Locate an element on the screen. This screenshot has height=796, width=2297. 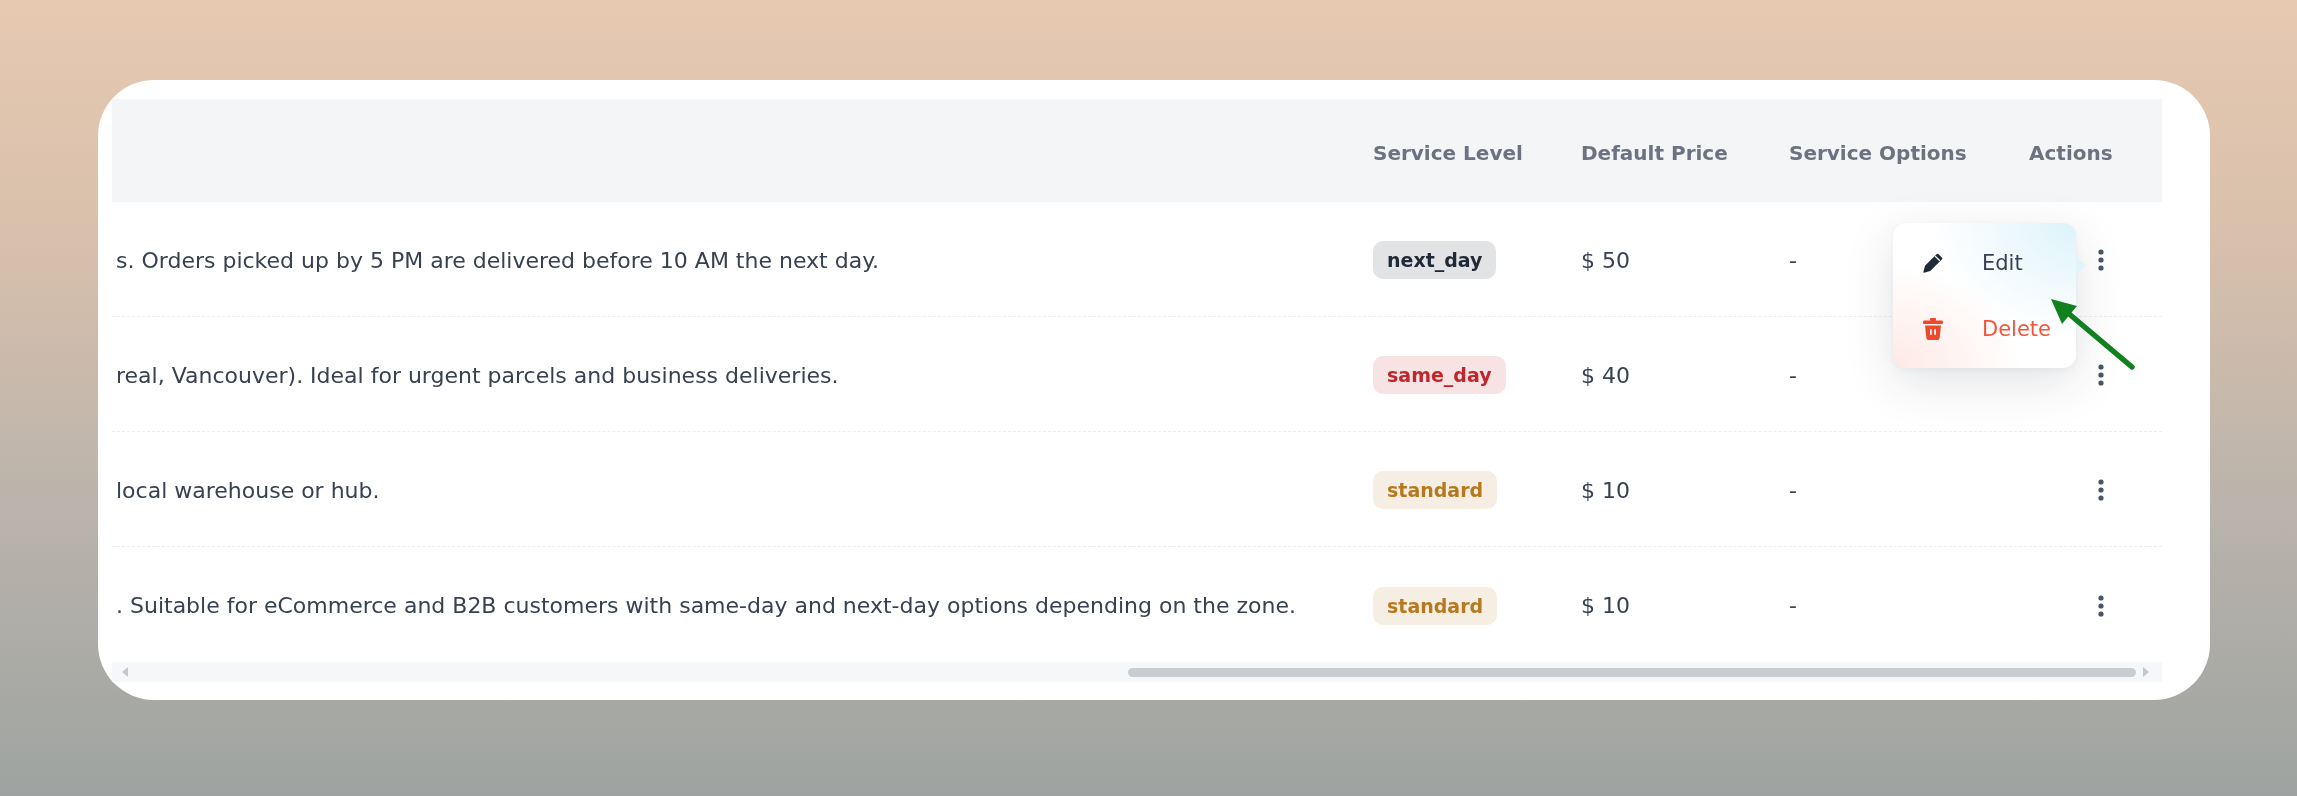
service-level-badge: next_day is located at coordinates (1435, 260).